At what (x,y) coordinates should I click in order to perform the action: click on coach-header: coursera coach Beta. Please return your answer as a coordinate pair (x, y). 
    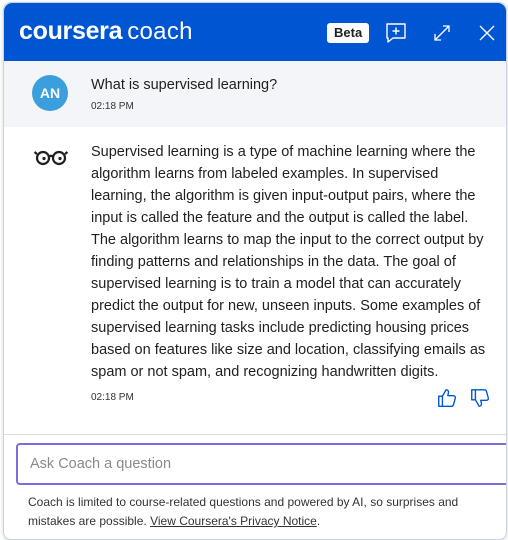
    Looking at the image, I should click on (255, 32).